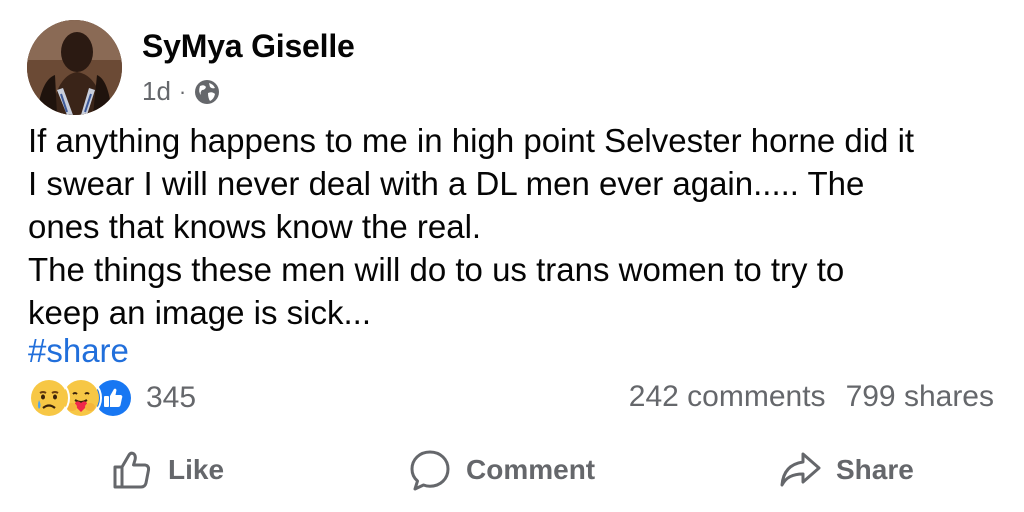 This screenshot has width=1024, height=512. I want to click on author-name: SyMya Giselle, so click(248, 46).